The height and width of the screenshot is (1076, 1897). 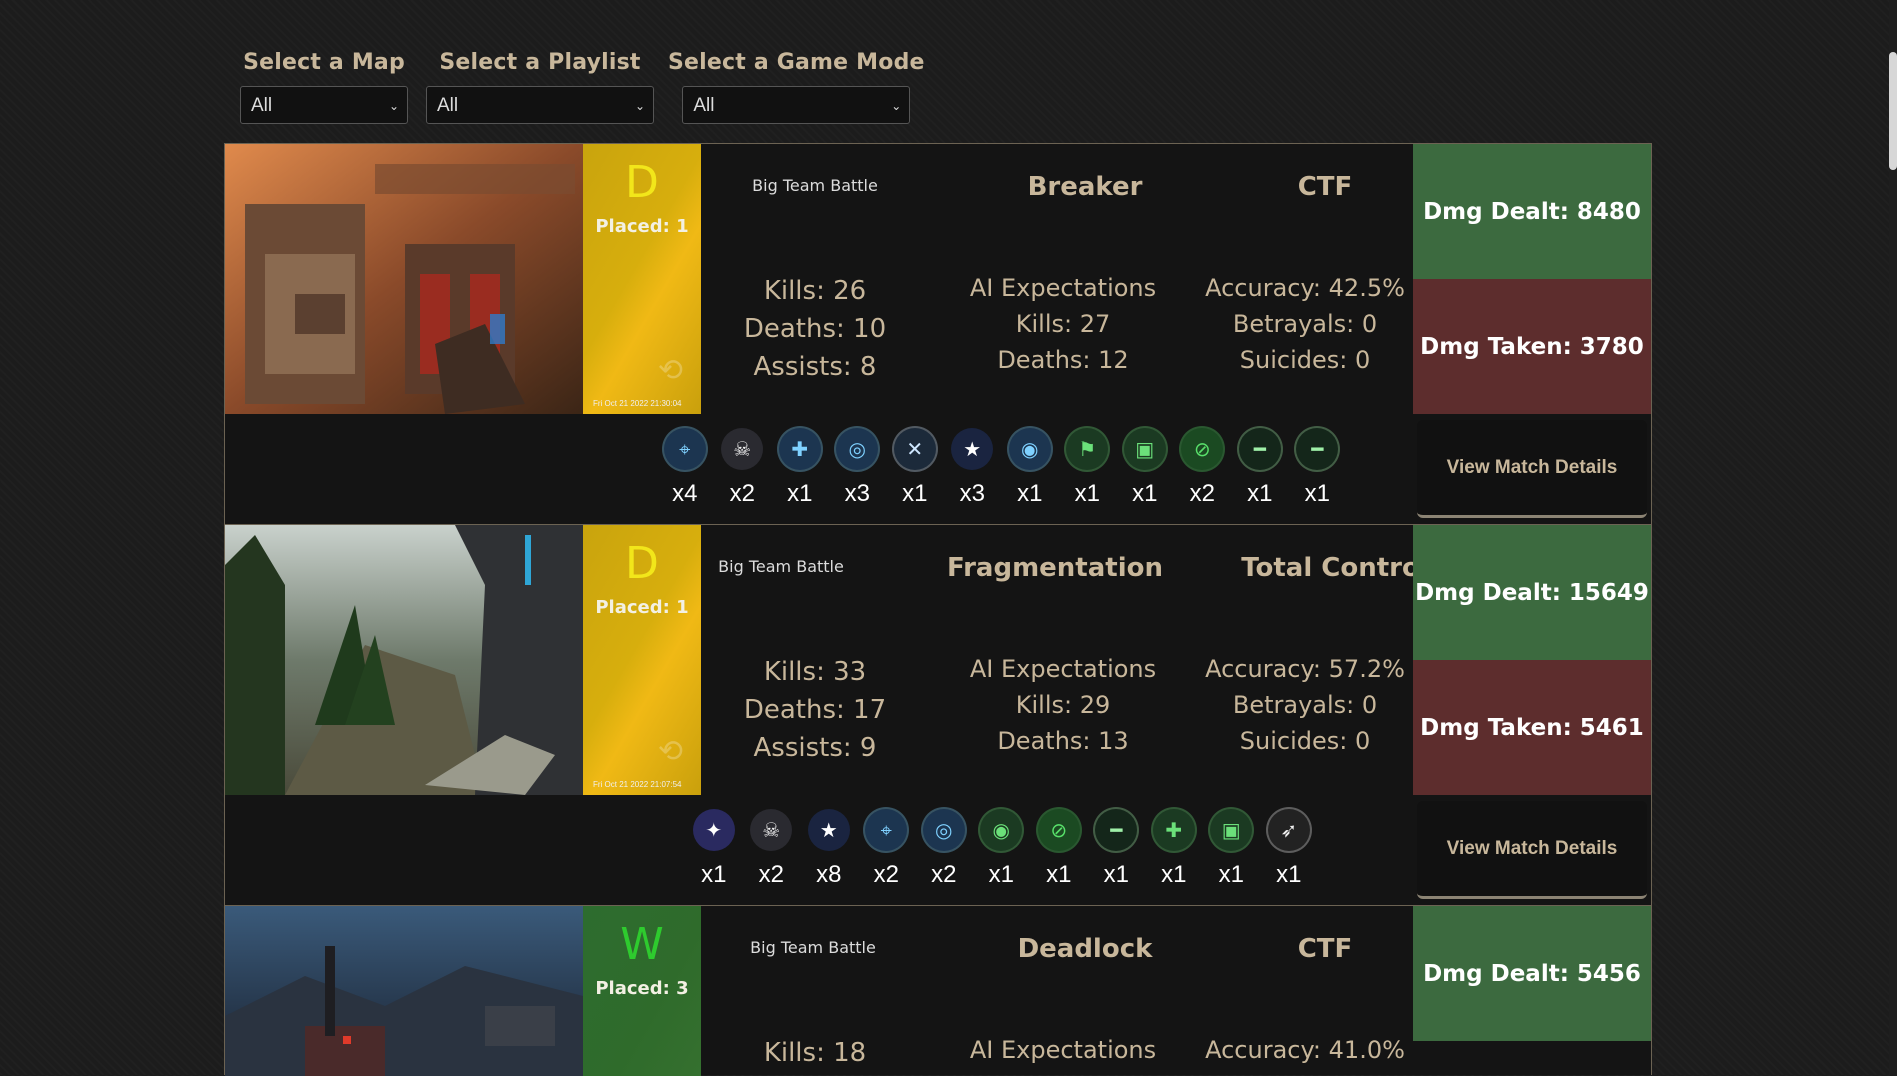 What do you see at coordinates (815, 367) in the screenshot?
I see `assists-stat: Assists: 8` at bounding box center [815, 367].